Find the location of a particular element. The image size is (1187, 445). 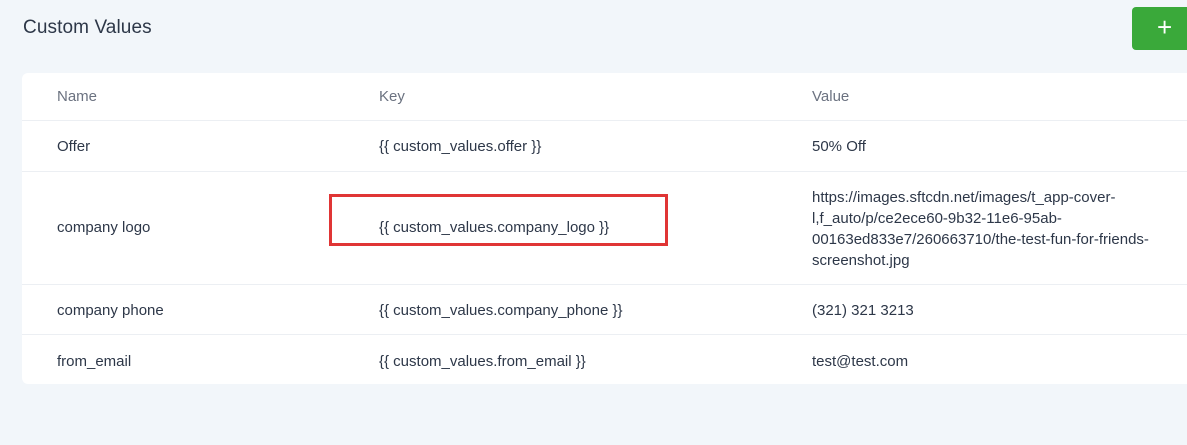

page-title: Custom Values is located at coordinates (87, 27).